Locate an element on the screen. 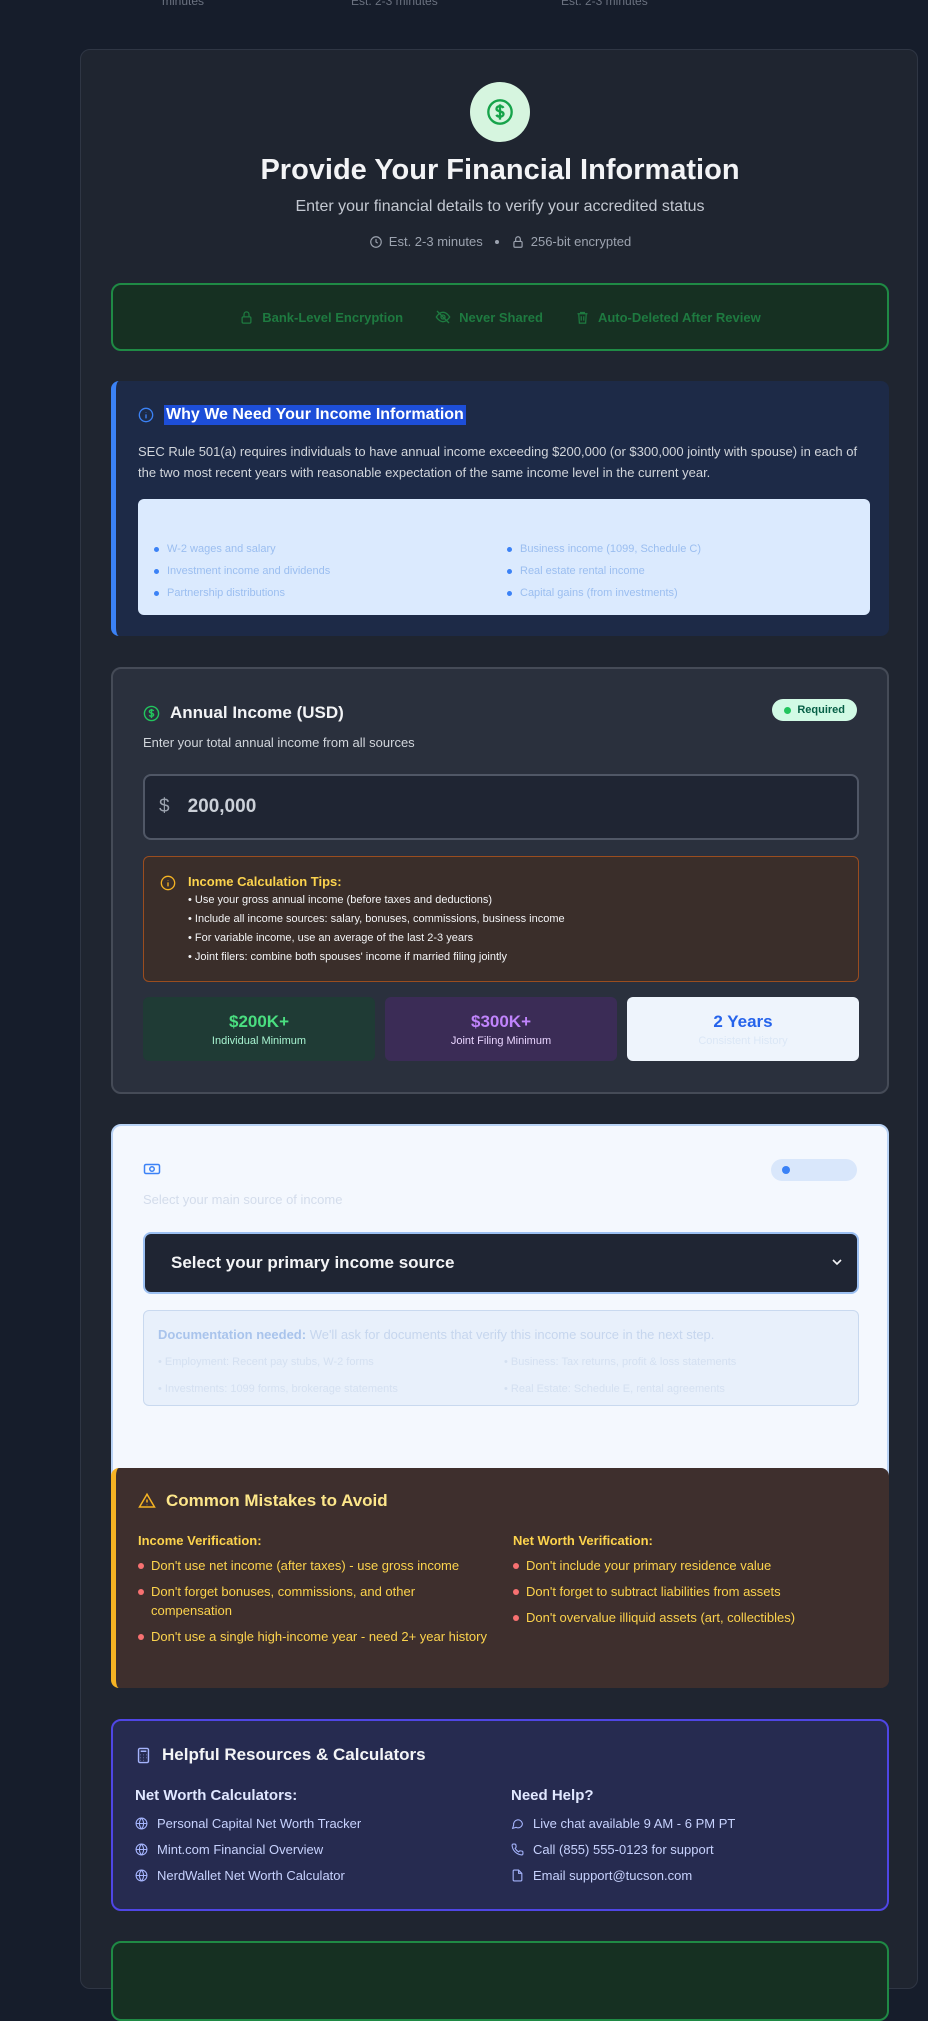 This screenshot has height=2021, width=928. trash-icon is located at coordinates (582, 317).